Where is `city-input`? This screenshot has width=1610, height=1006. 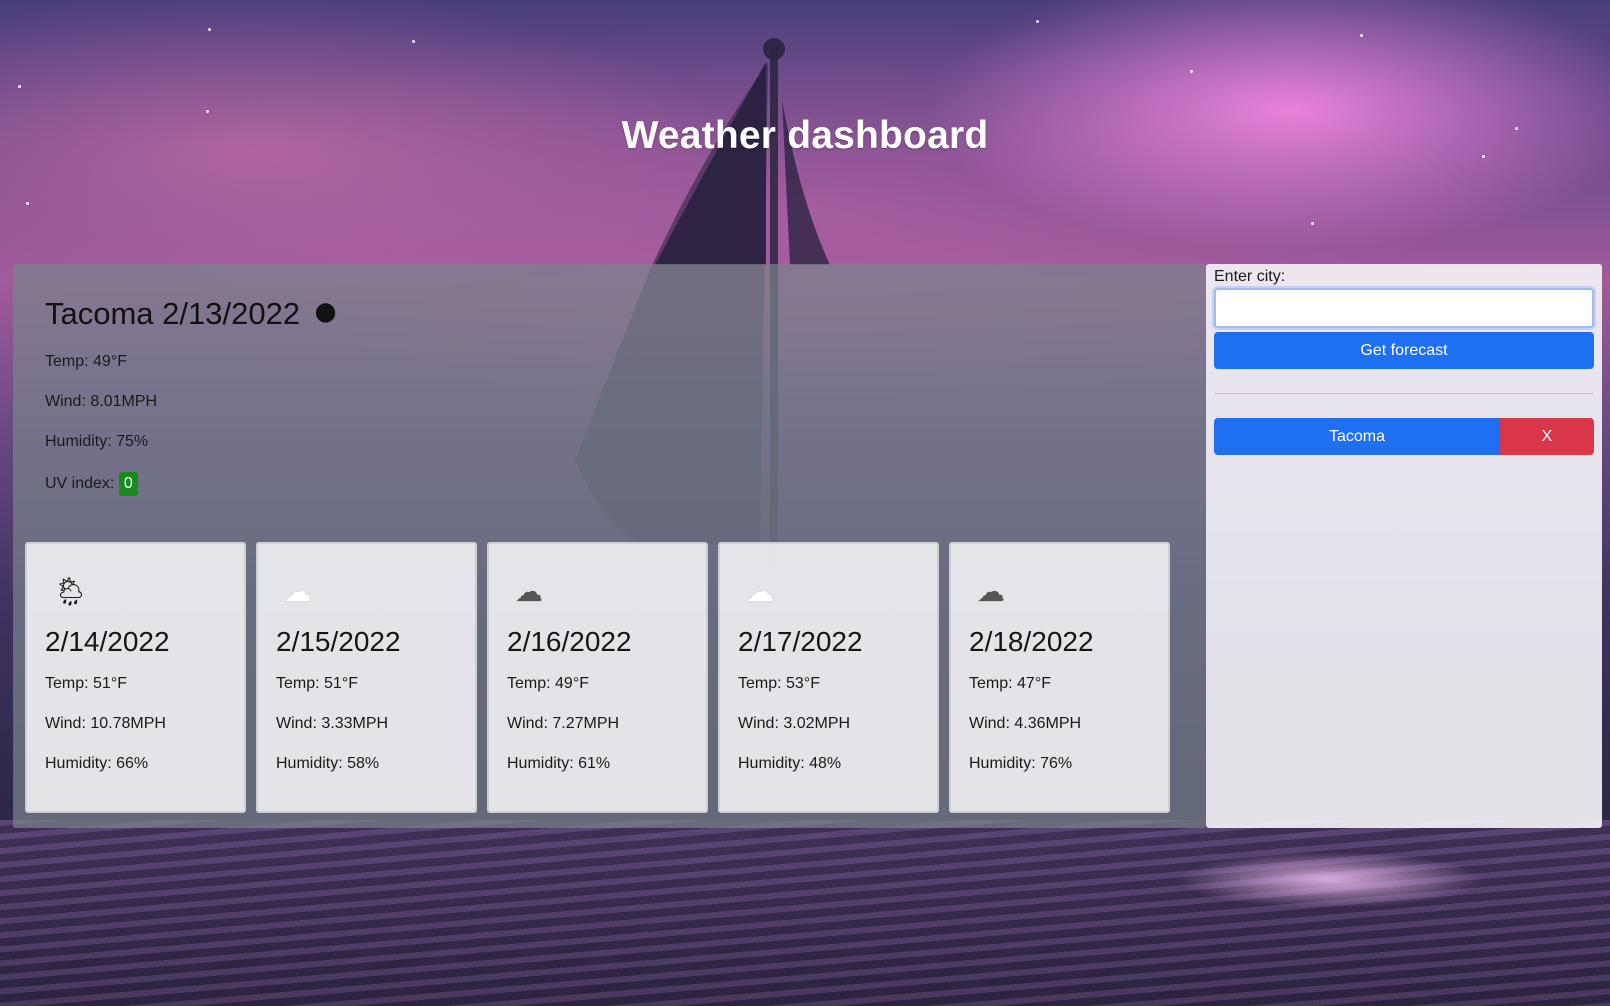
city-input is located at coordinates (1404, 308).